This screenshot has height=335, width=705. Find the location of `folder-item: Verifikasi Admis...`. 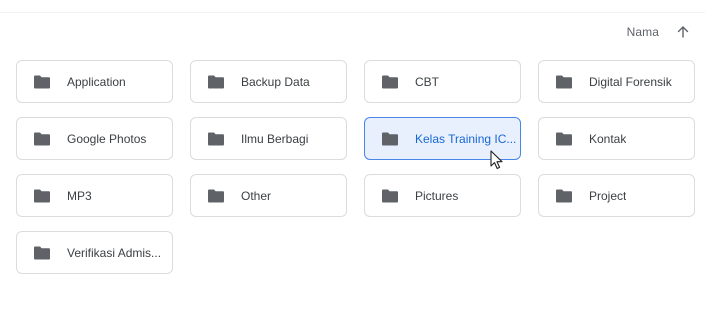

folder-item: Verifikasi Admis... is located at coordinates (94, 252).